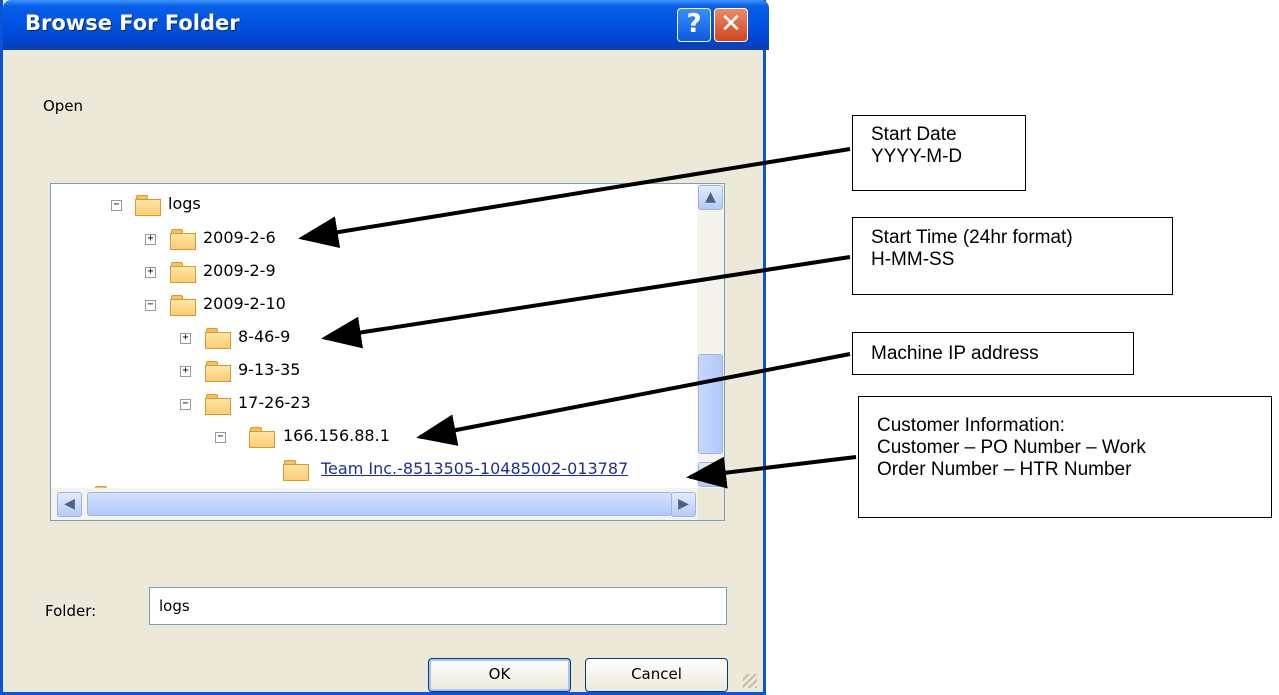  What do you see at coordinates (771, 472) in the screenshot?
I see `arrow-customer-info` at bounding box center [771, 472].